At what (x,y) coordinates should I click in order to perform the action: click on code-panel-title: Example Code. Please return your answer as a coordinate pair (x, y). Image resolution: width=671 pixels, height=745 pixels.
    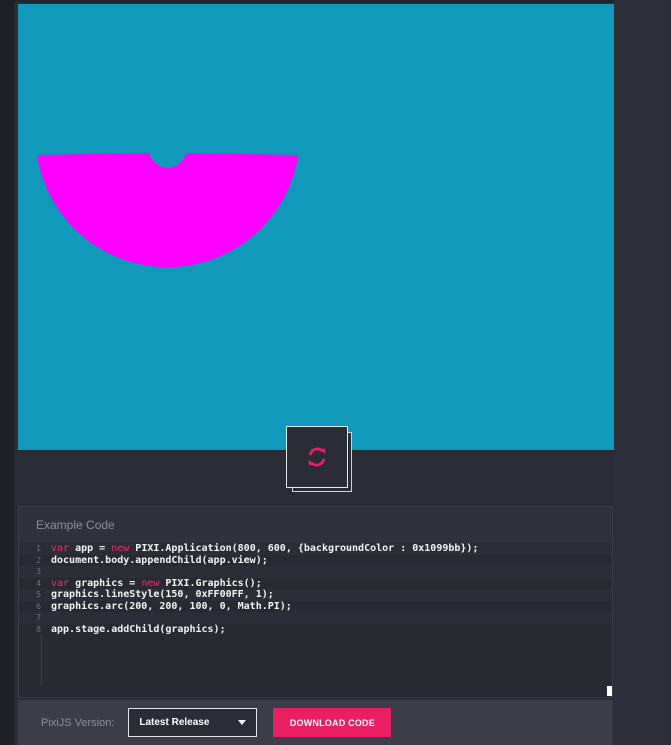
    Looking at the image, I should click on (75, 525).